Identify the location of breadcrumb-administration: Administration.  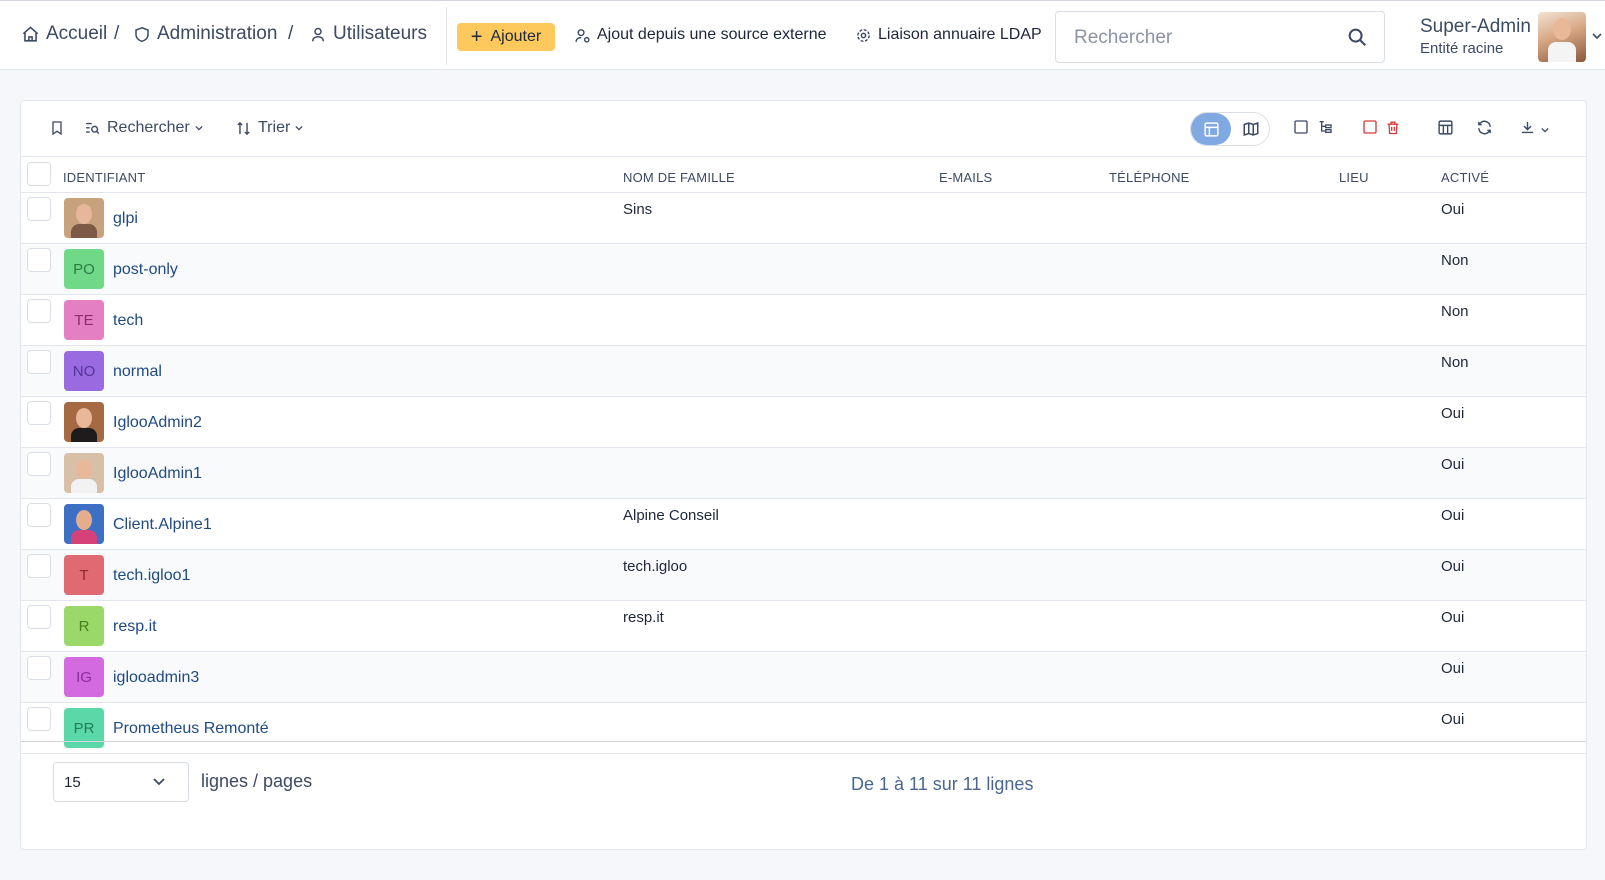
(205, 34).